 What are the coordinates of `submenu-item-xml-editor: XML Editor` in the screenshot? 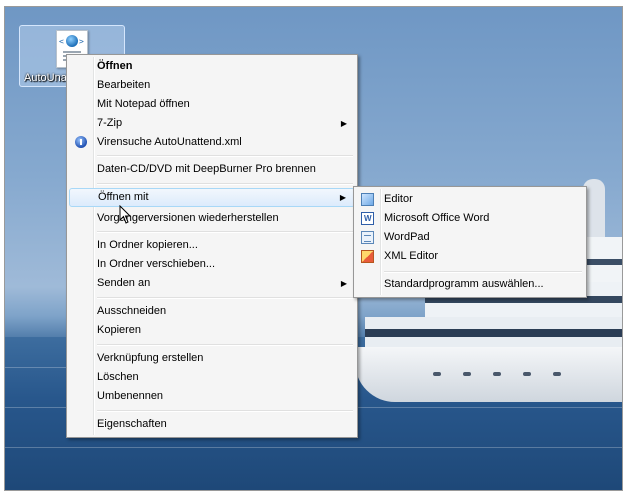 It's located at (470, 256).